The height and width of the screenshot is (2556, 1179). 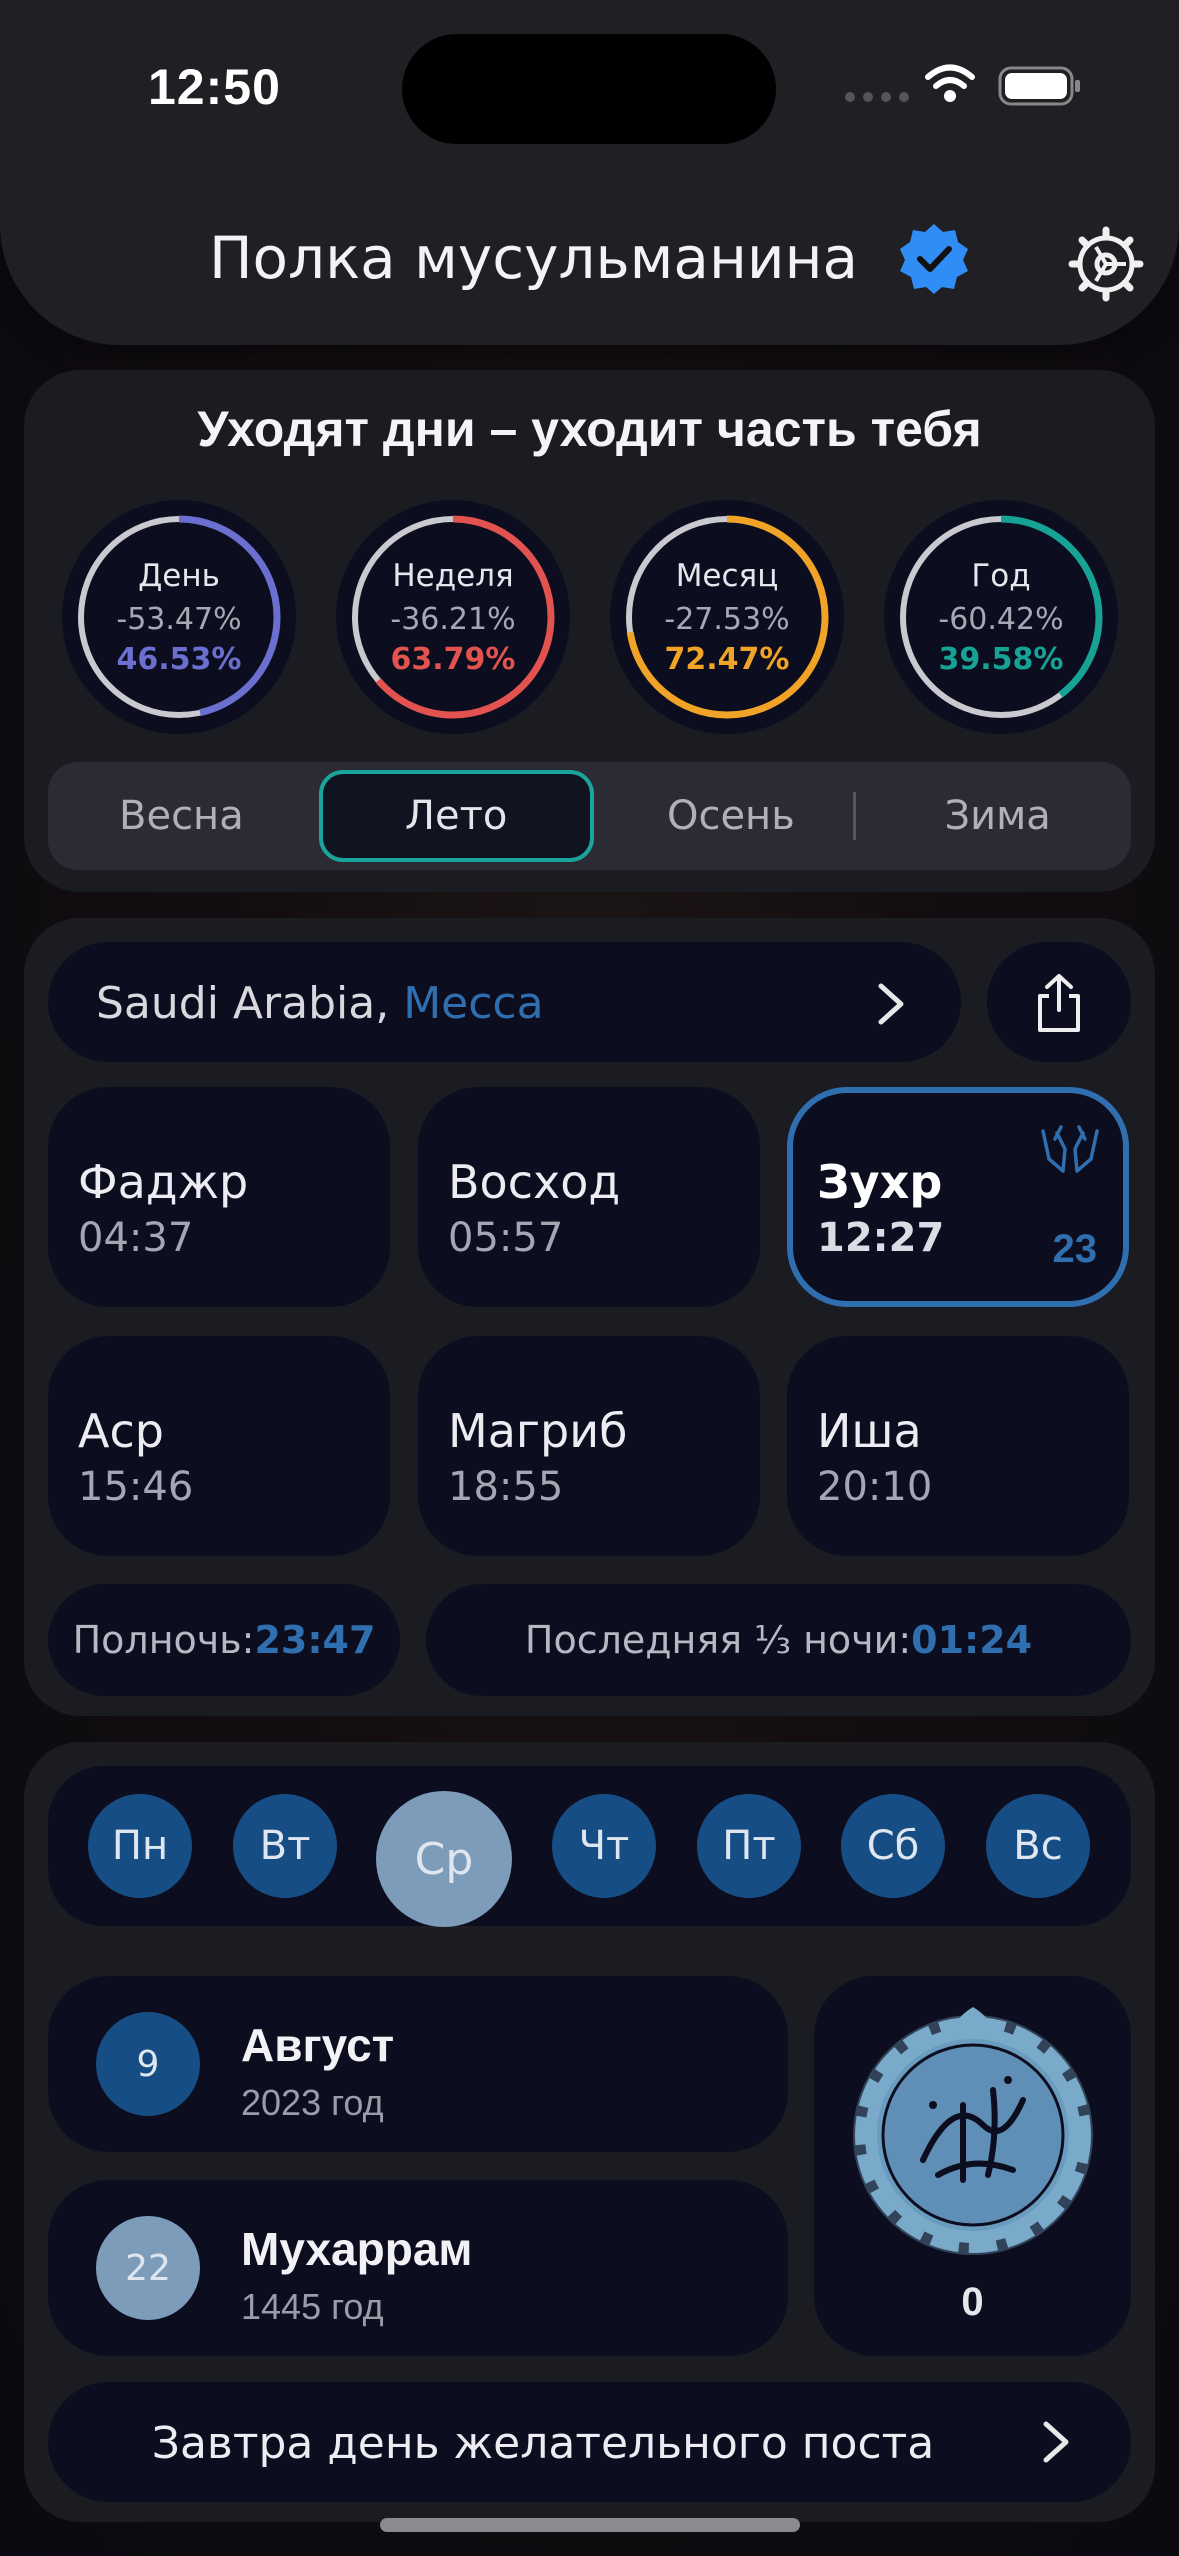 What do you see at coordinates (869, 1431) in the screenshot?
I see `prayer-name: Иша` at bounding box center [869, 1431].